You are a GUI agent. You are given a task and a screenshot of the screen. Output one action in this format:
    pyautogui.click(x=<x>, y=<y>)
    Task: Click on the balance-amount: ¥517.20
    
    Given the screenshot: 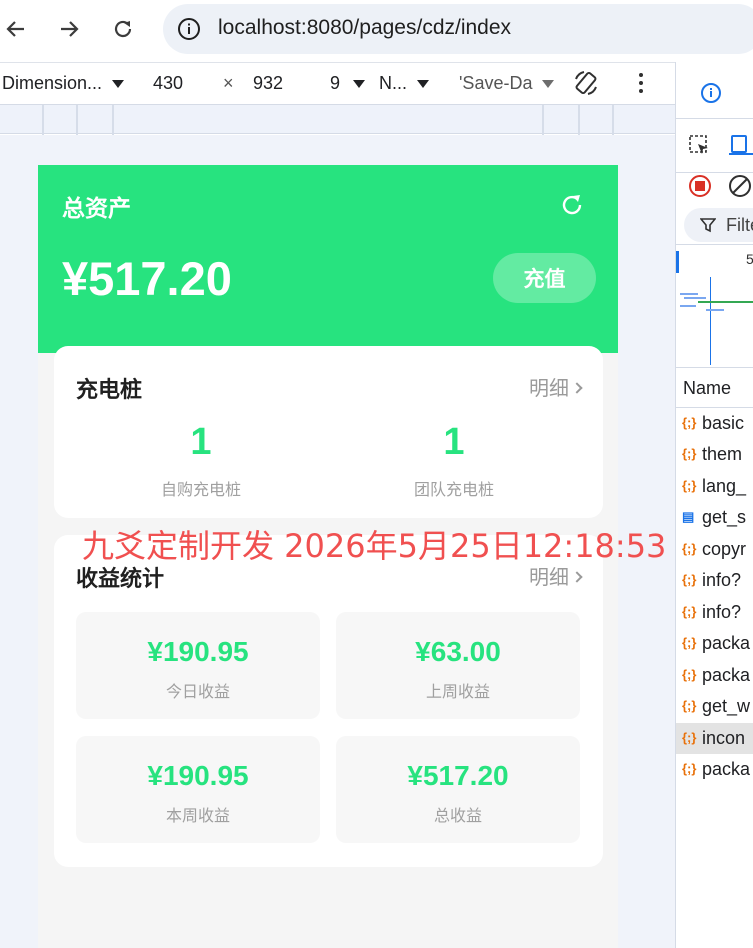 What is the action you would take?
    pyautogui.click(x=147, y=278)
    